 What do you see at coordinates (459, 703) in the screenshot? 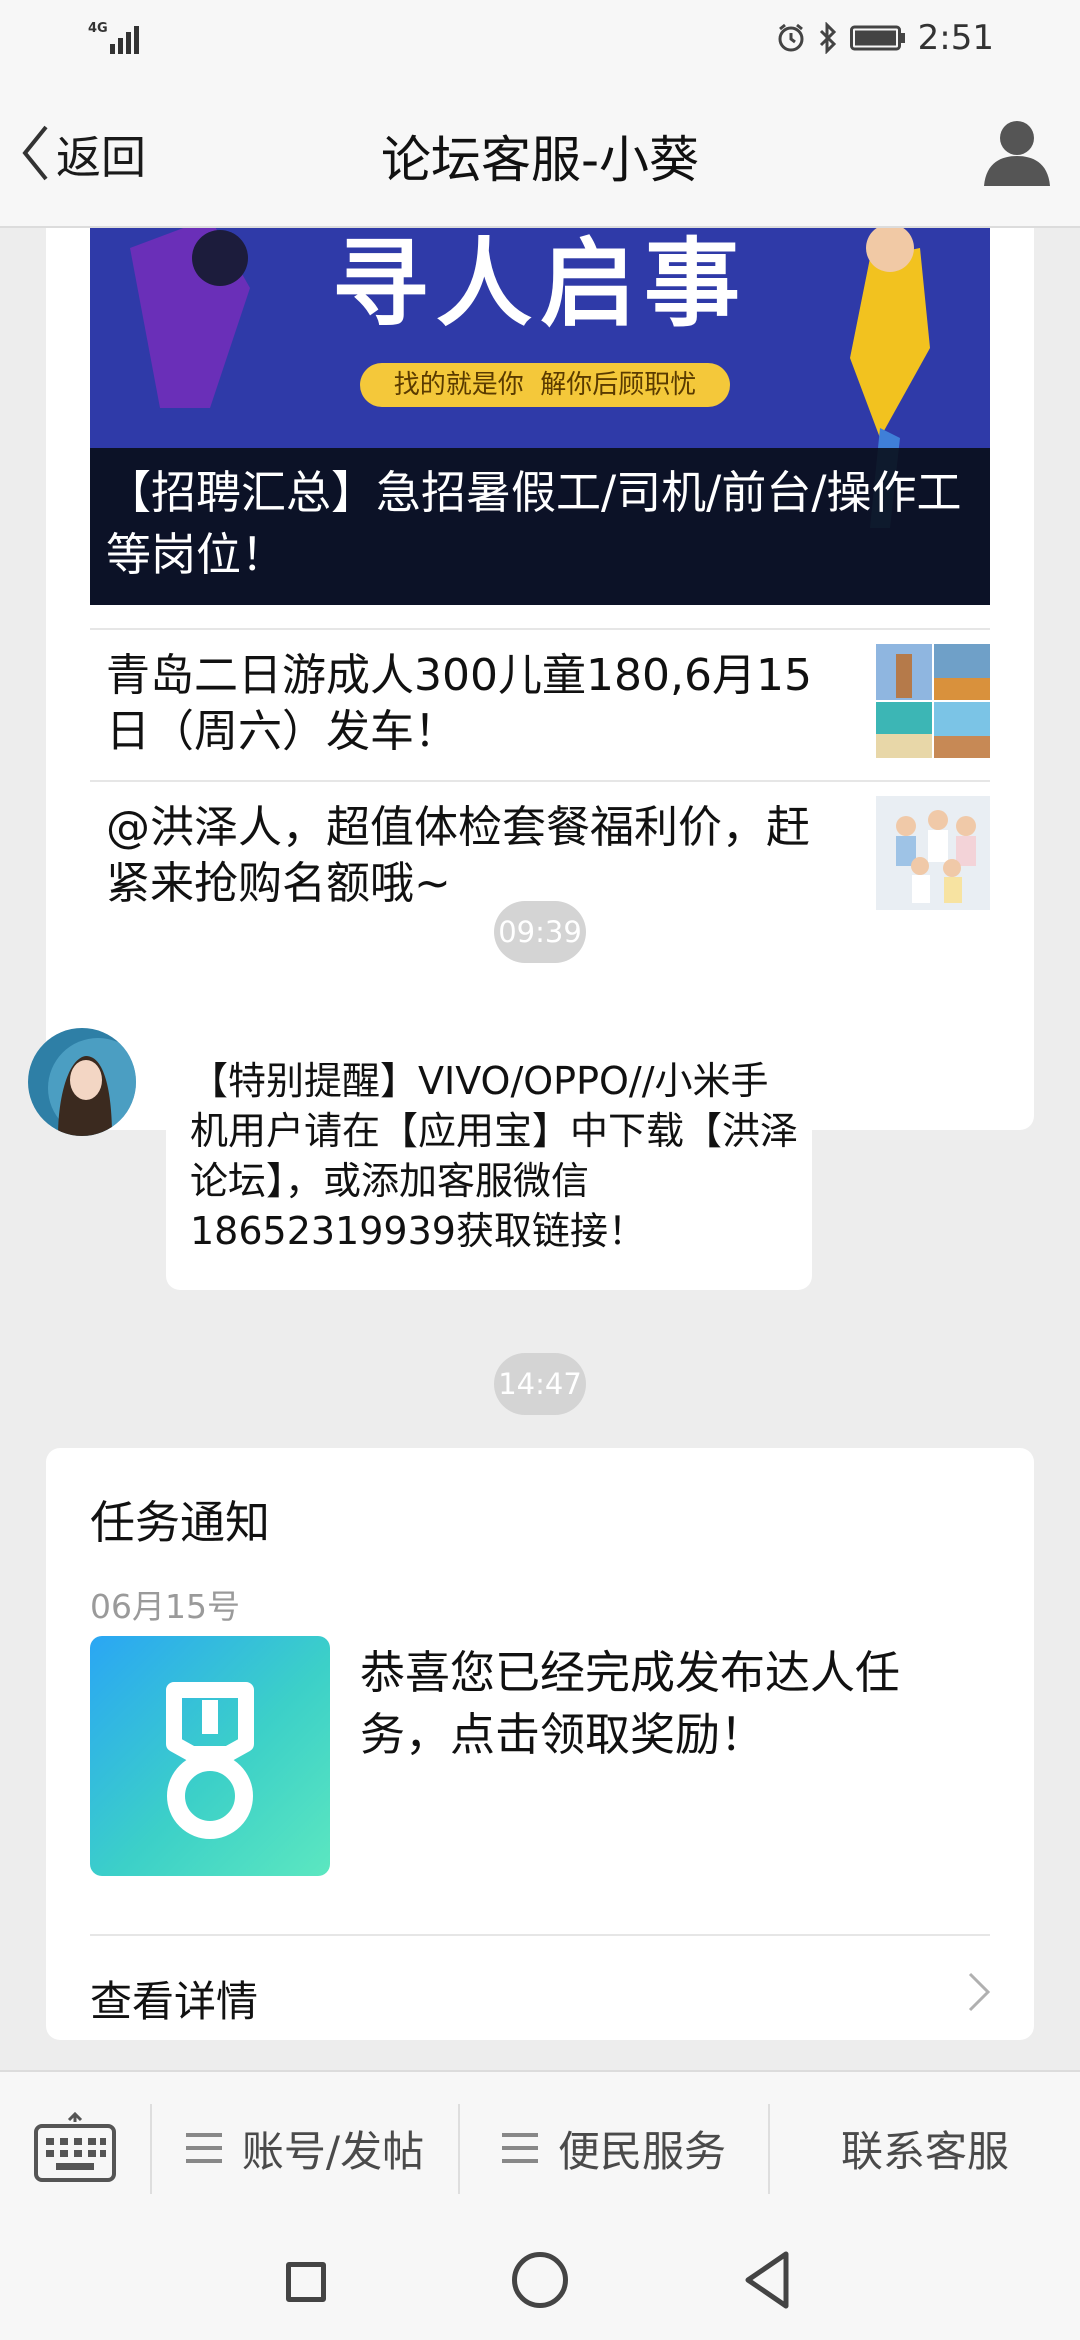
I see `news-item-title: 青岛二日游成人300儿童180,6月15日（周六）发车！` at bounding box center [459, 703].